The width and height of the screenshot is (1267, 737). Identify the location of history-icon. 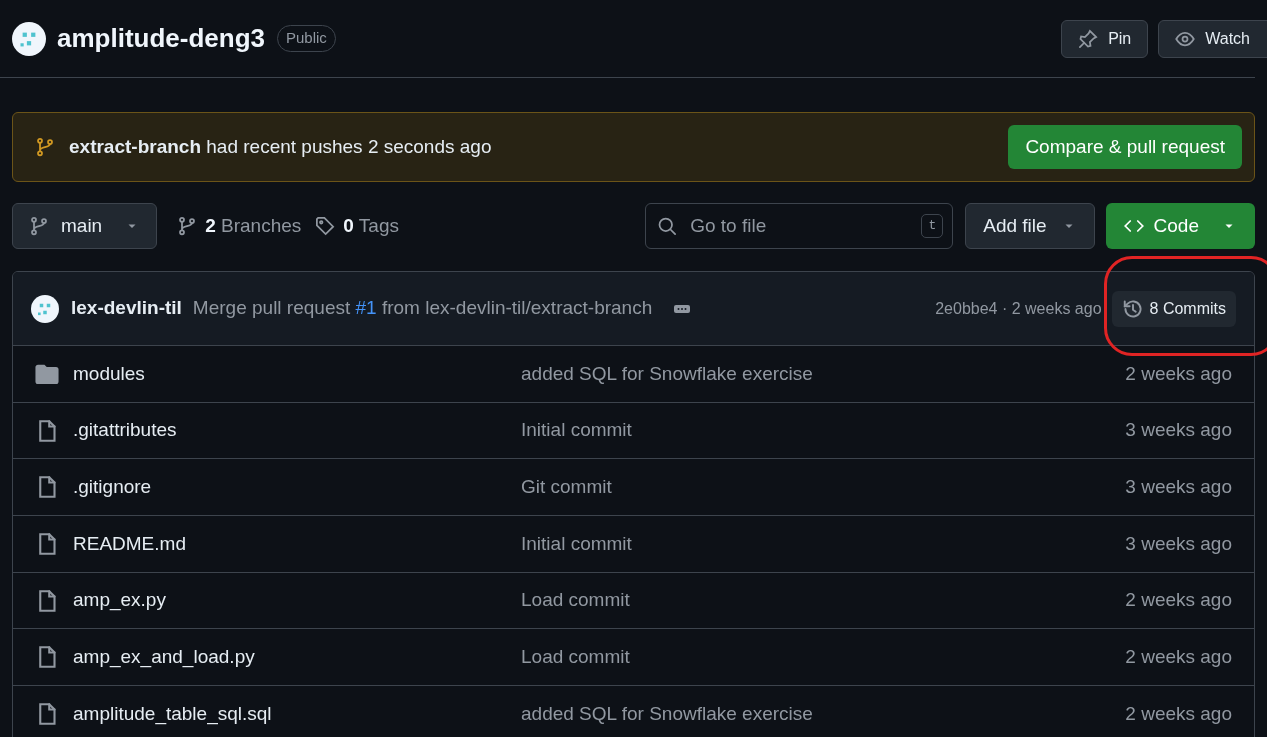
(1132, 308).